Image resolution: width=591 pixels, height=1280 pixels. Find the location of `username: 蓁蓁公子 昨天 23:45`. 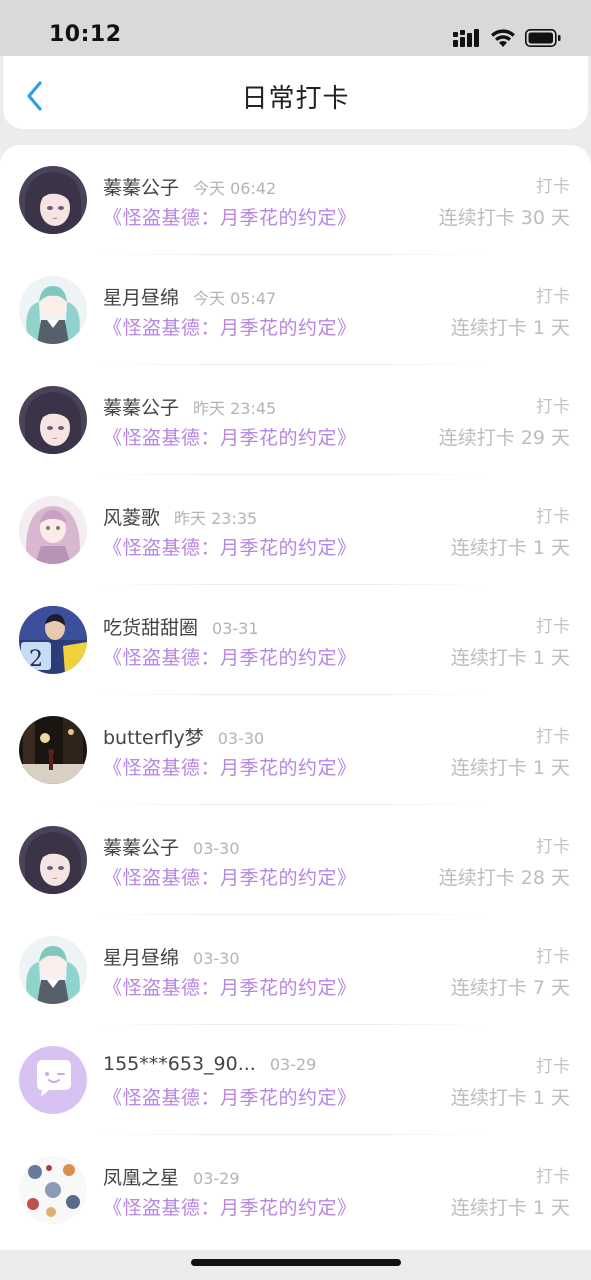

username: 蓁蓁公子 昨天 23:45 is located at coordinates (189, 406).